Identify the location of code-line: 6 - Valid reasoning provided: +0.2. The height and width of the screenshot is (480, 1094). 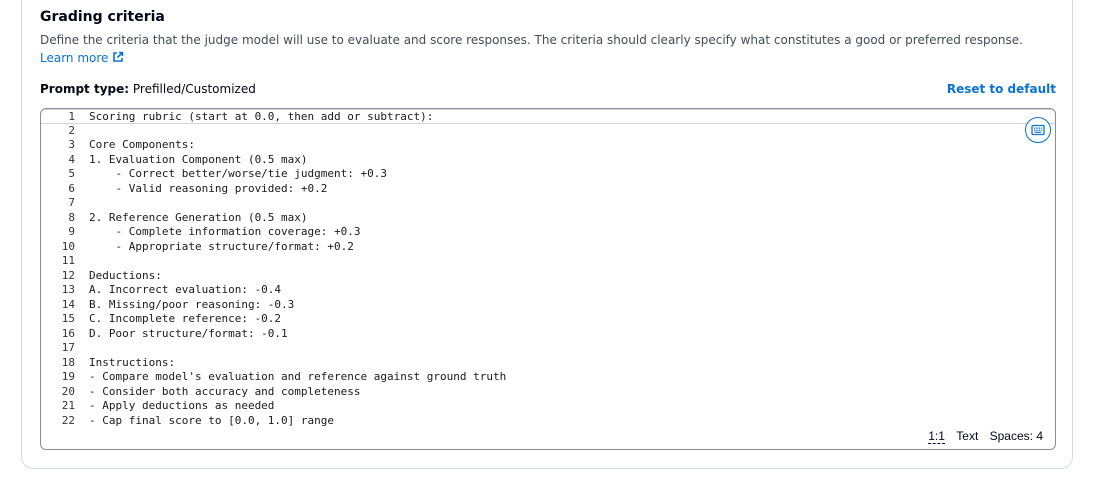
(548, 189).